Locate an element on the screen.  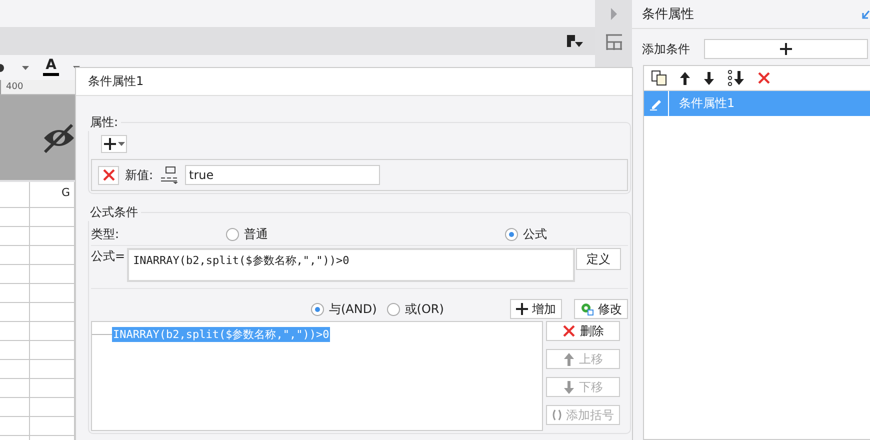
value-field: true is located at coordinates (282, 175).